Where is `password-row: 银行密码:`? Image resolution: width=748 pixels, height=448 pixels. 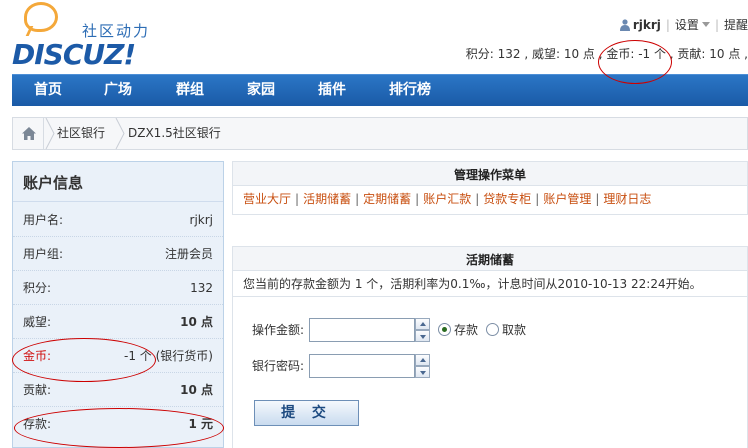
password-row: 银行密码: is located at coordinates (402, 366).